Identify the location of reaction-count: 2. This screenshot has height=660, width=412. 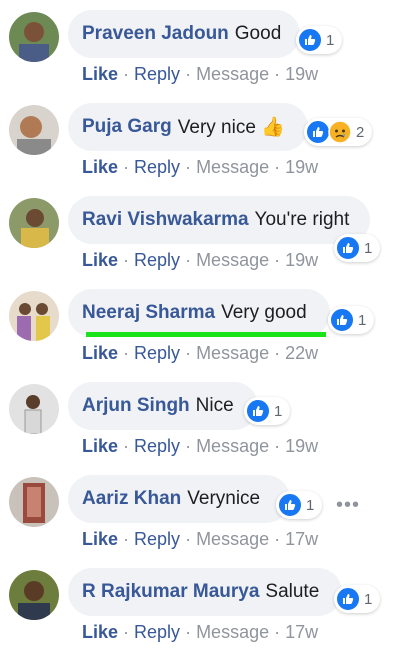
(360, 132).